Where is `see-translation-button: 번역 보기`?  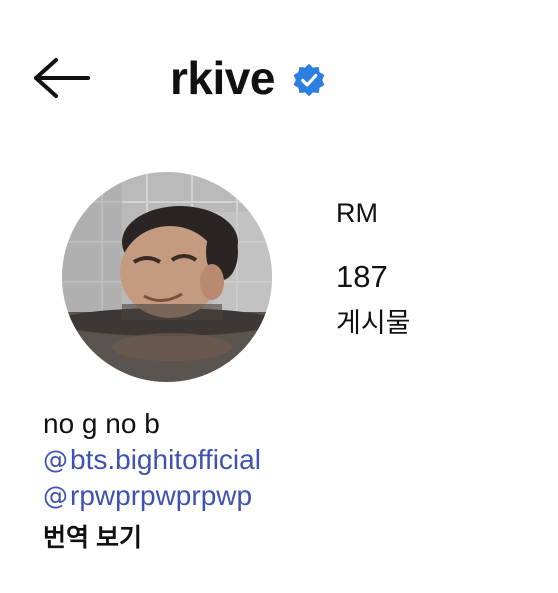
see-translation-button: 번역 보기 is located at coordinates (152, 536).